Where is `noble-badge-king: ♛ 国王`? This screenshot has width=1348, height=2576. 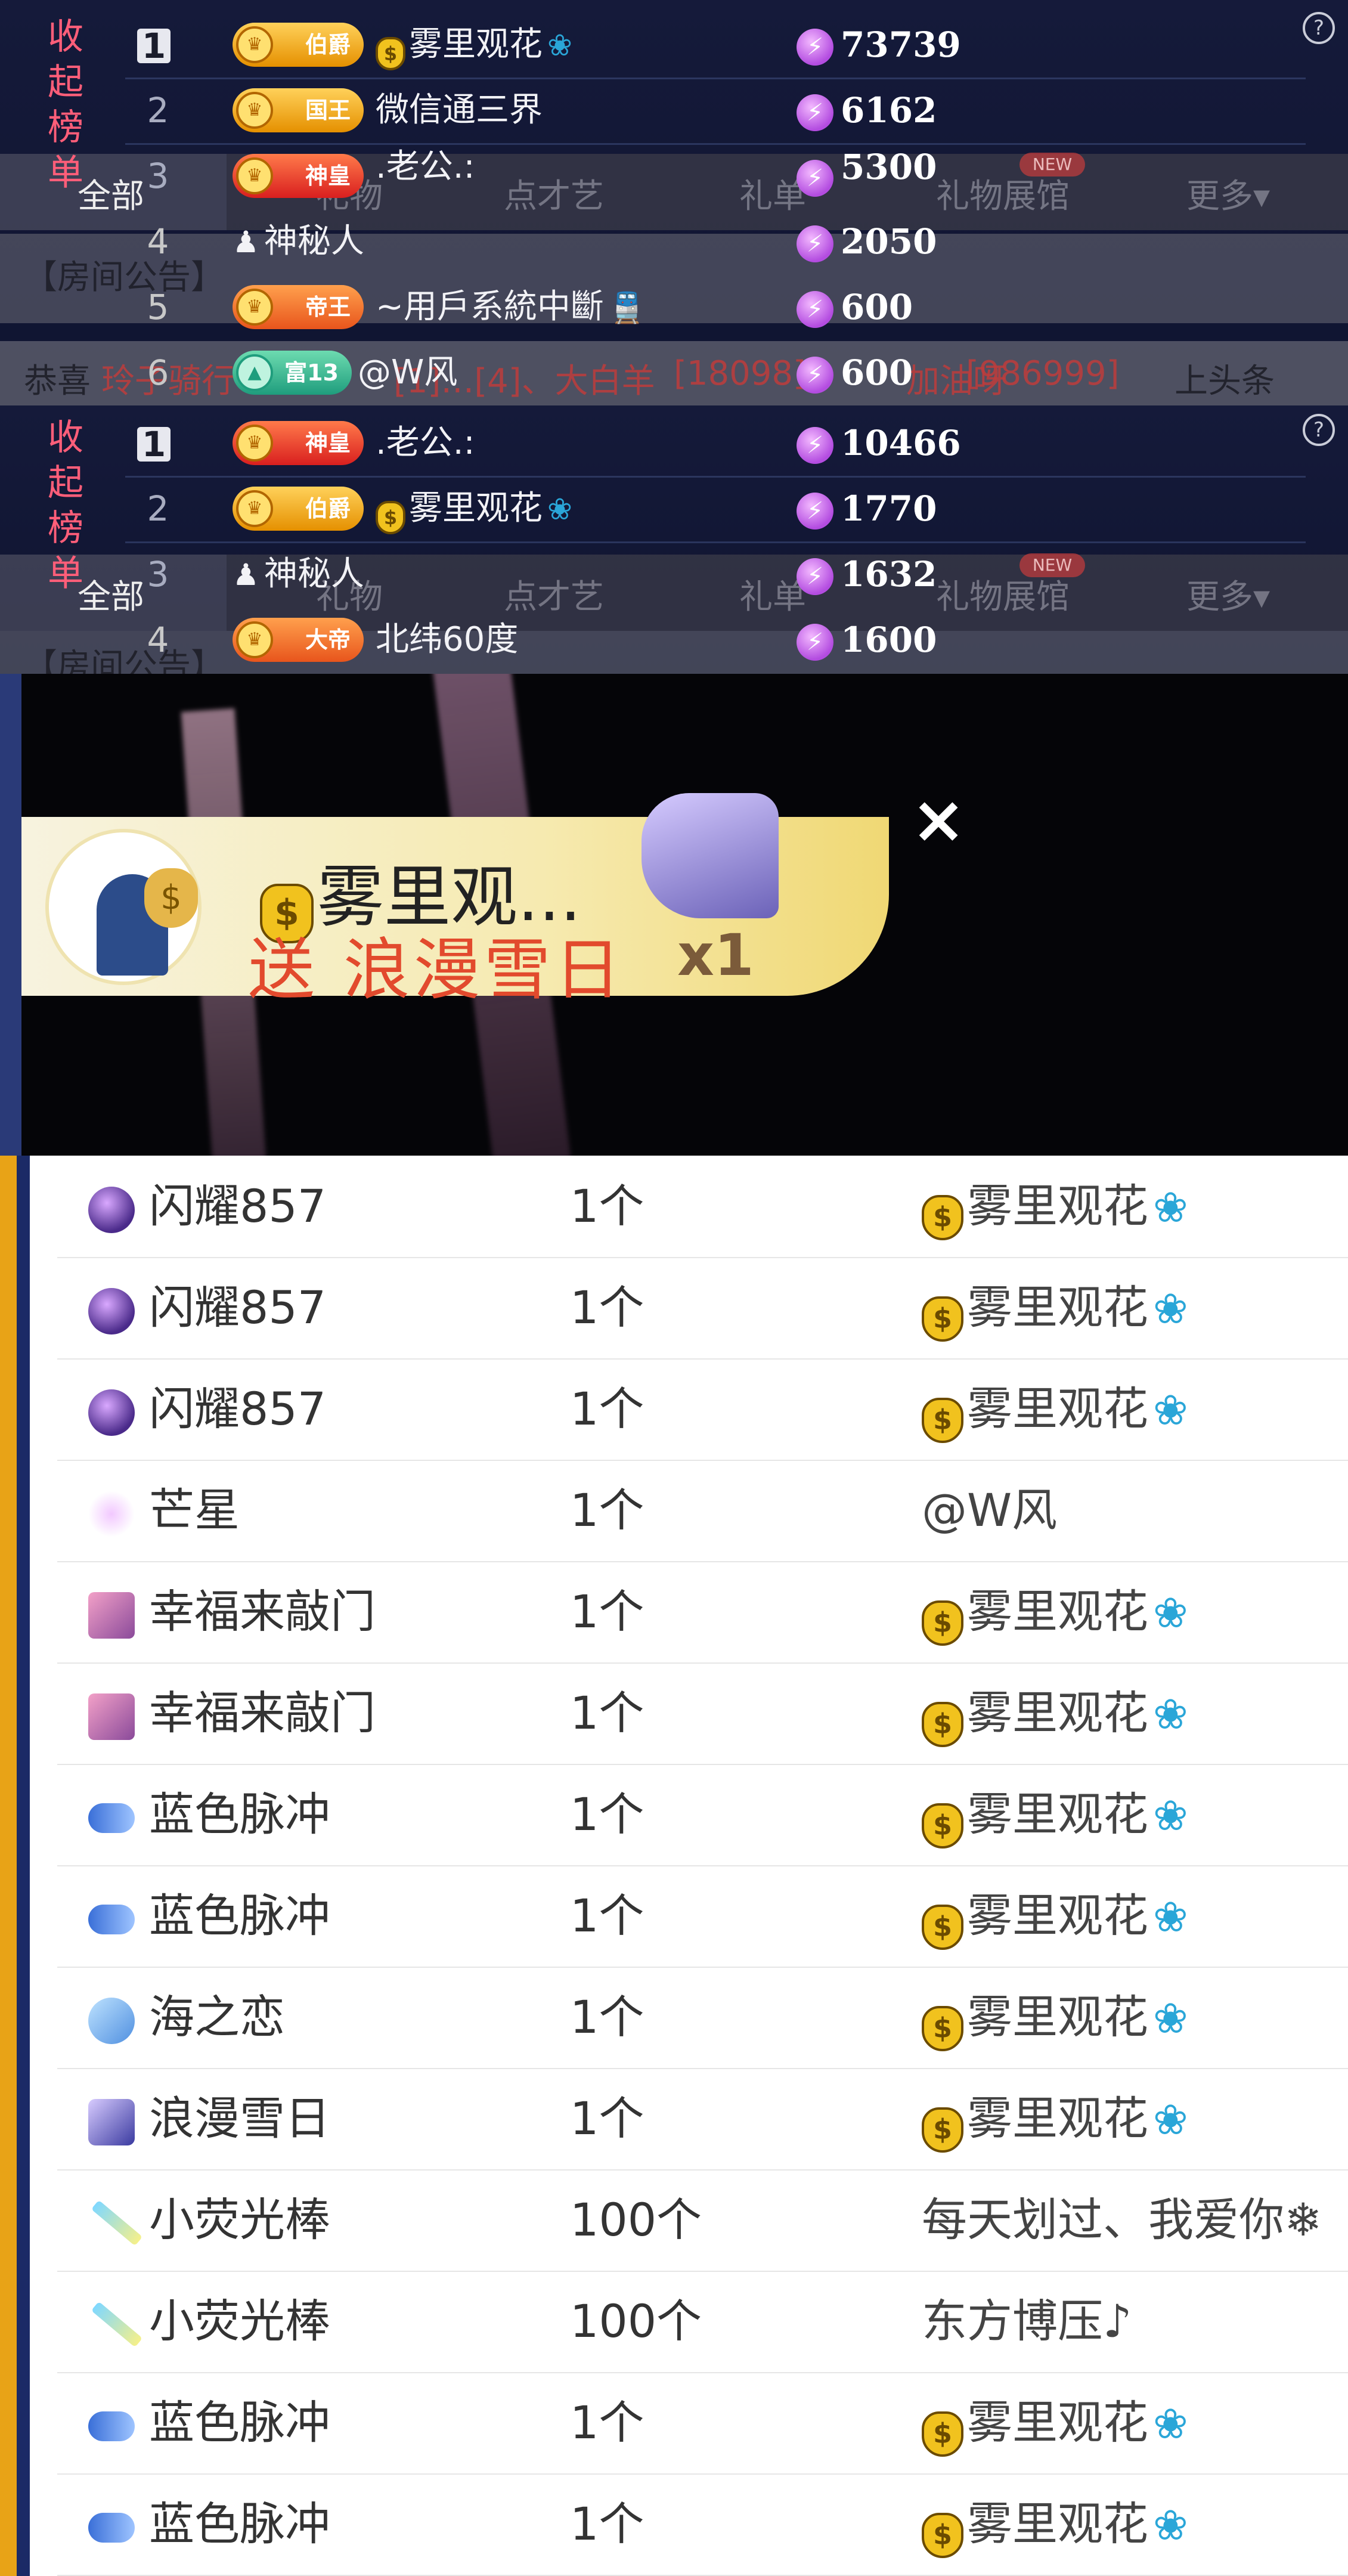
noble-badge-king: ♛ 国王 is located at coordinates (299, 110).